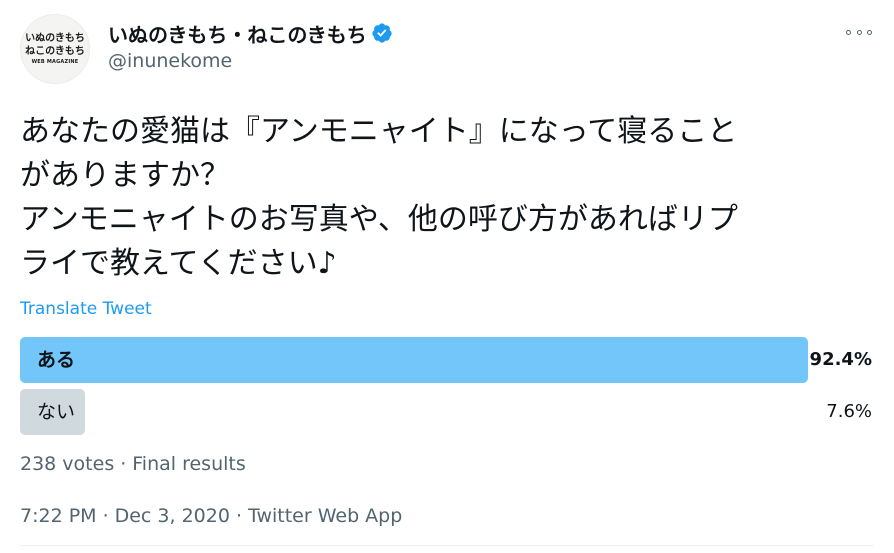 This screenshot has height=553, width=894. I want to click on poll-option-percent: 92.4%, so click(840, 359).